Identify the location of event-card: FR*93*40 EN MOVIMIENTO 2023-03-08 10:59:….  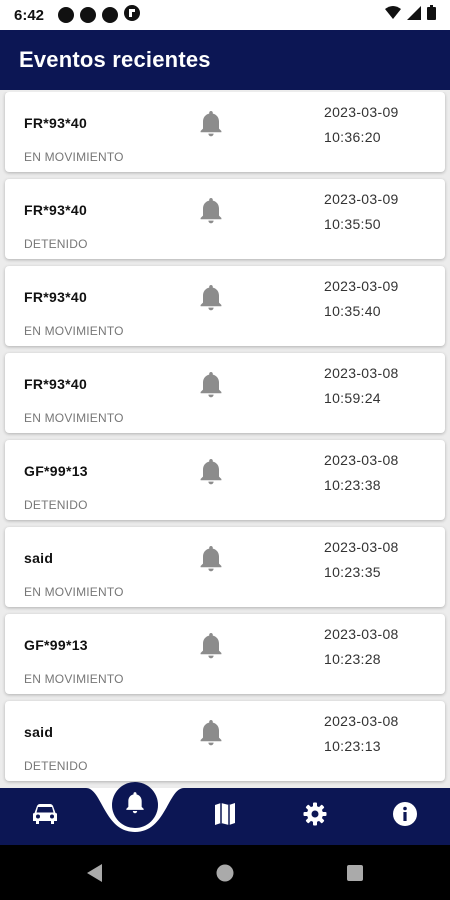
(225, 393).